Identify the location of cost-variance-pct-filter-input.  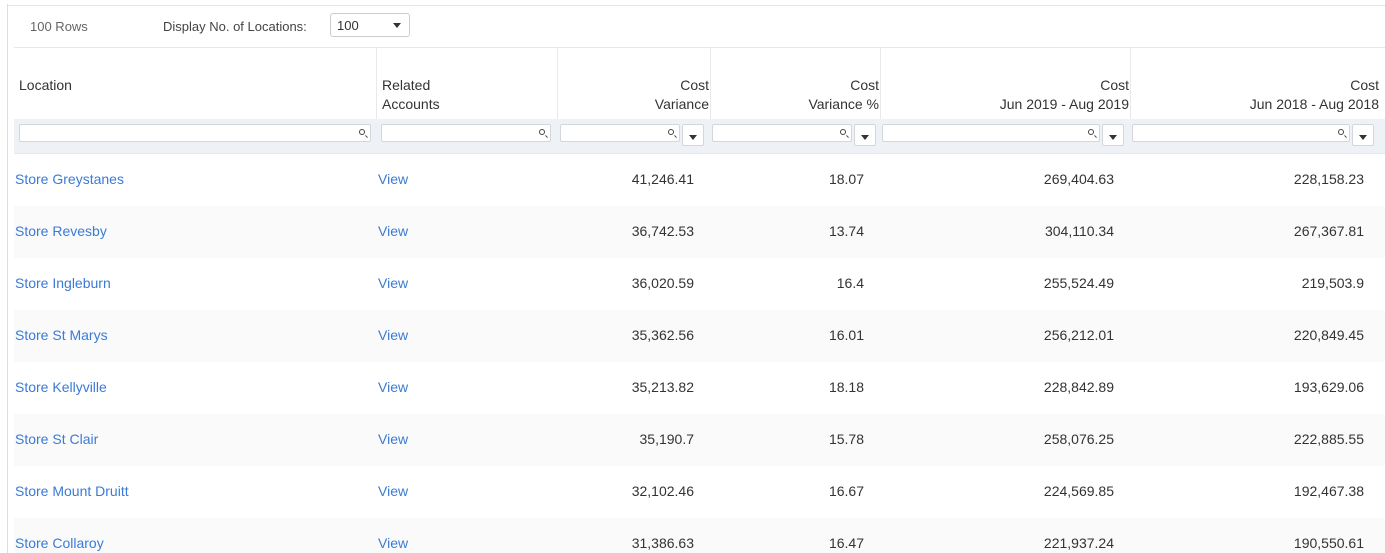
(782, 133).